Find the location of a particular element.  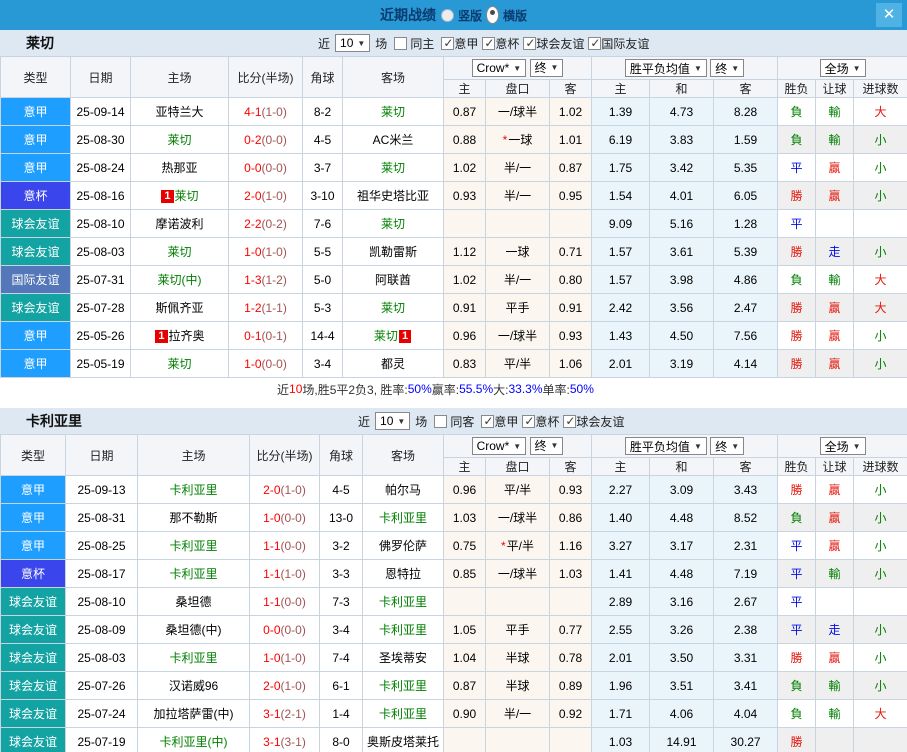

half-score: (1-2) is located at coordinates (274, 279).